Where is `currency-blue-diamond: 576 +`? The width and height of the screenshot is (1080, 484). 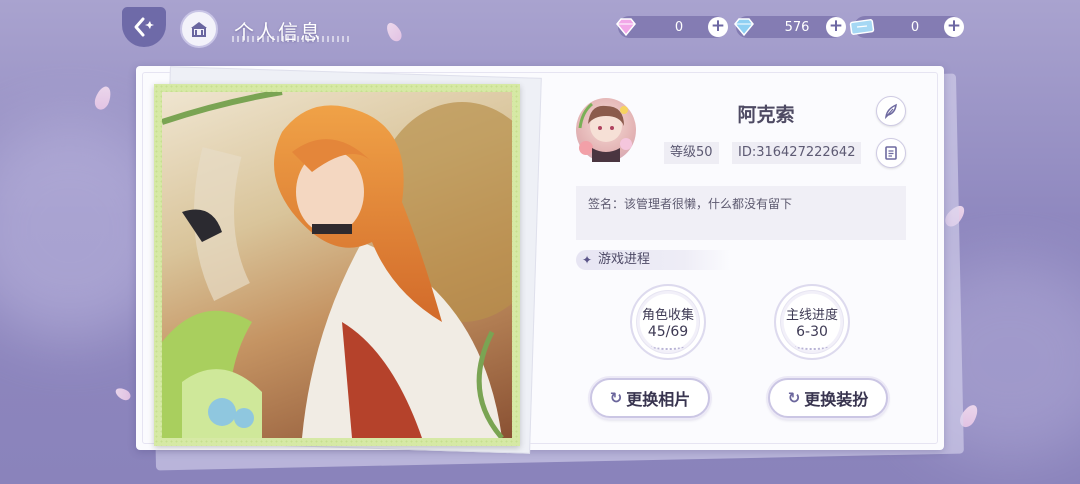
currency-blue-diamond: 576 + is located at coordinates (790, 27).